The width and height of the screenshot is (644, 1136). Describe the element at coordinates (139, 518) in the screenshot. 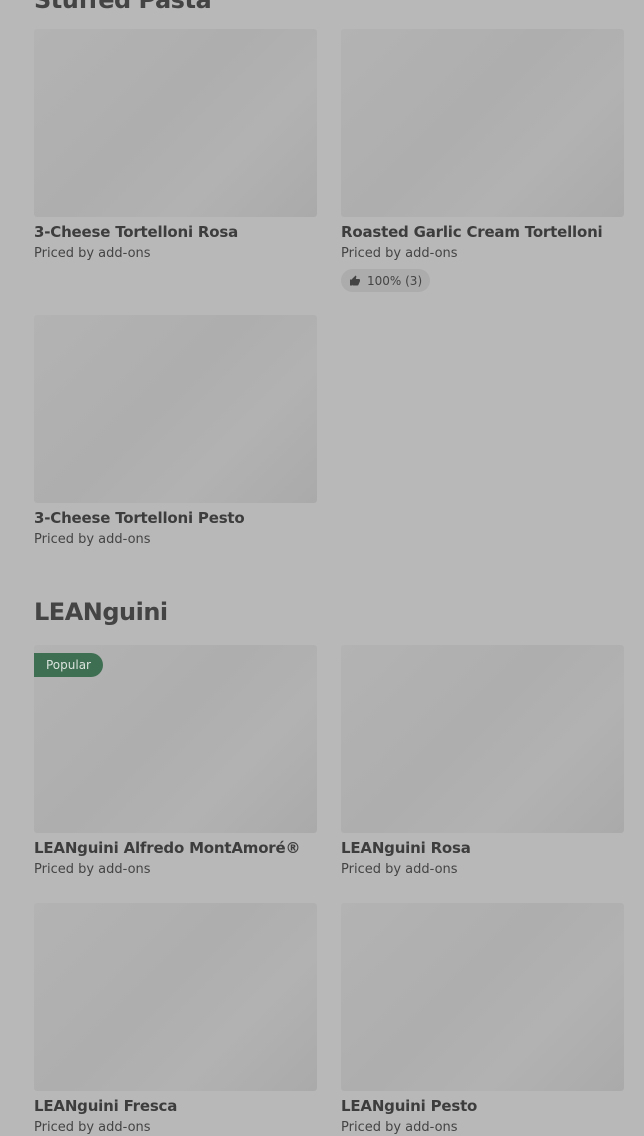

I see `item-name: 3-Cheese Tortelloni Pesto` at that location.